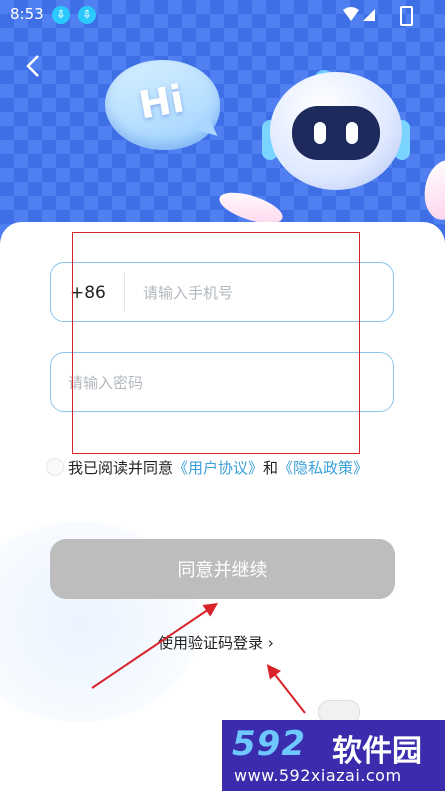  Describe the element at coordinates (55, 467) in the screenshot. I see `agree-checkbox` at that location.